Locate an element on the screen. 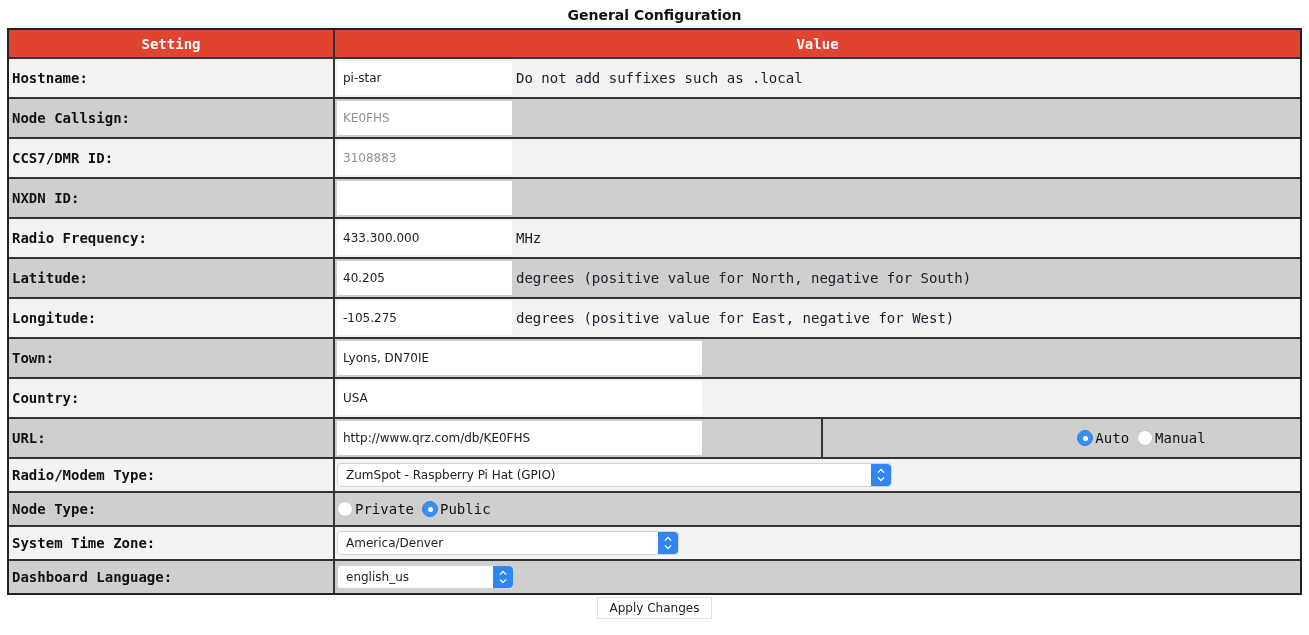  setting-label: Dashboard Language: is located at coordinates (172, 577).